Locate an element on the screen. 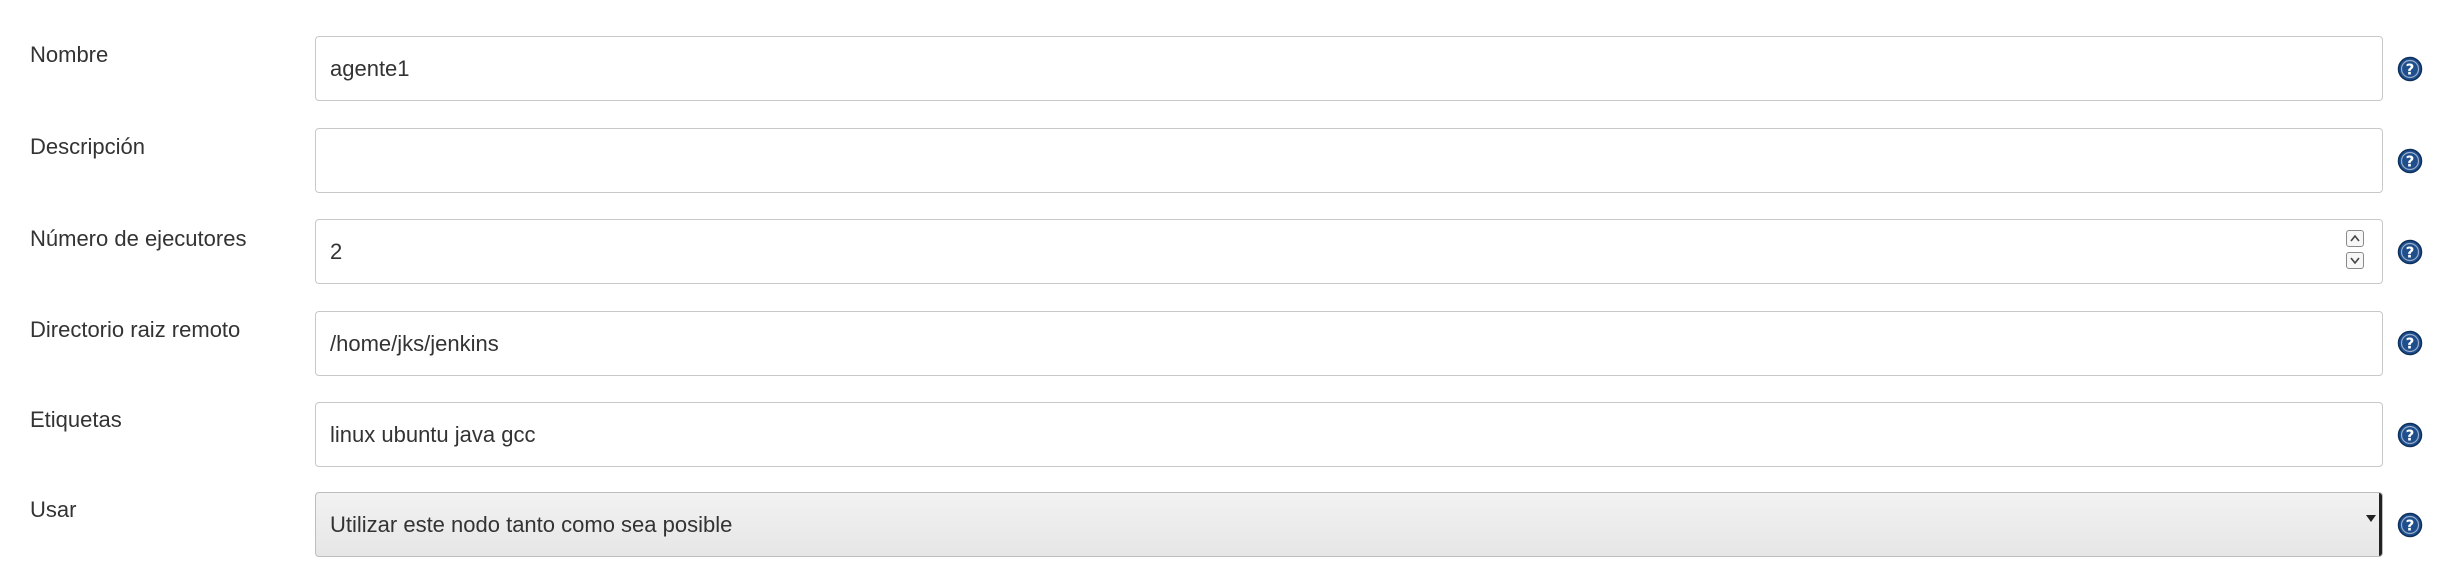 This screenshot has height=572, width=2462. name-field-value: agente1 is located at coordinates (370, 68).